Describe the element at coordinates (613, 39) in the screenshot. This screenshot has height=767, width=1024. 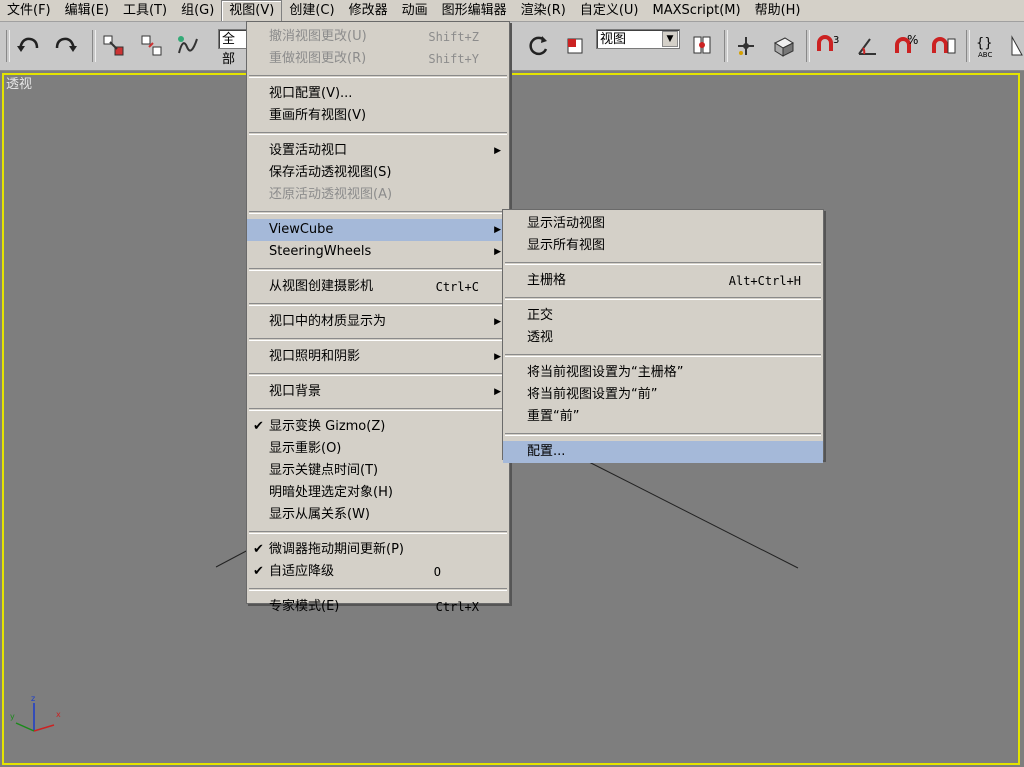
I see `reference-coordinate-value: 视图` at that location.